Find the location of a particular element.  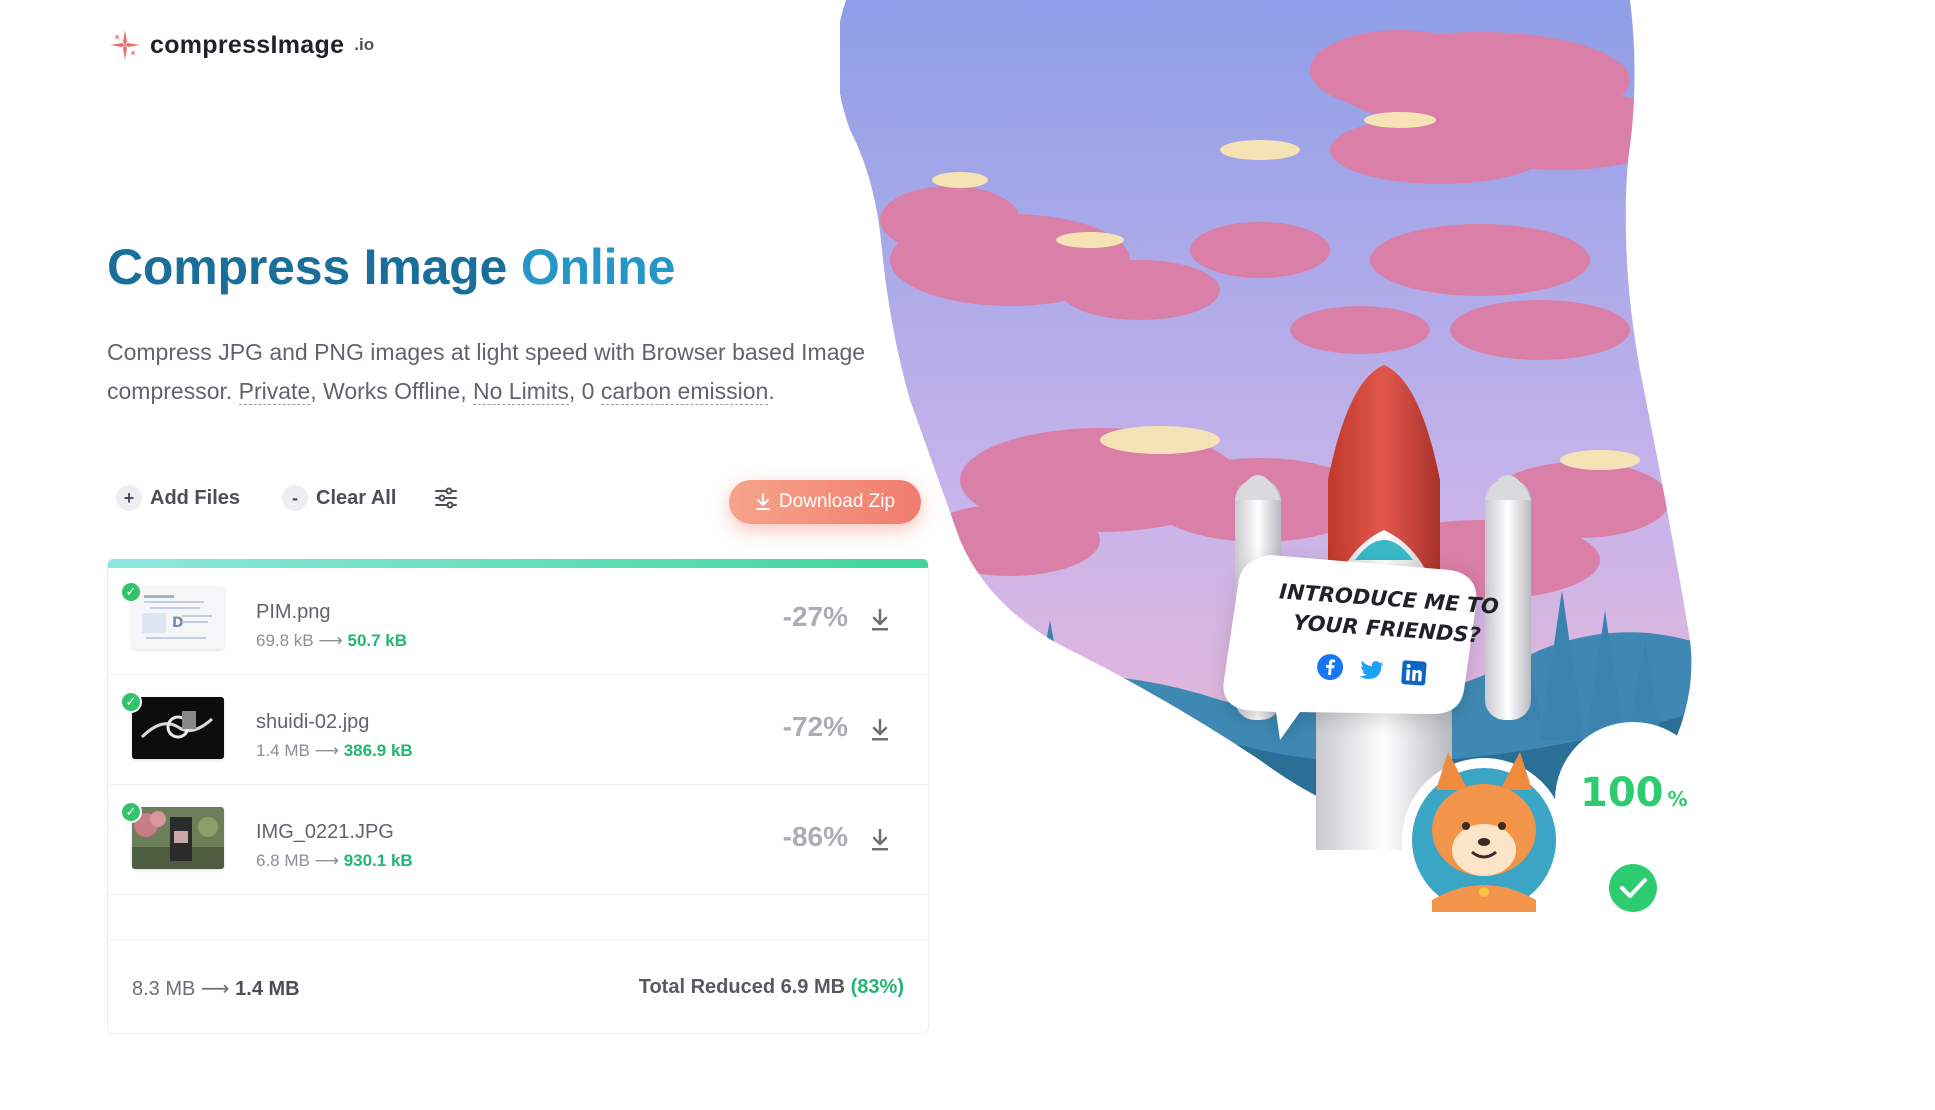

desc-end: . is located at coordinates (771, 391).